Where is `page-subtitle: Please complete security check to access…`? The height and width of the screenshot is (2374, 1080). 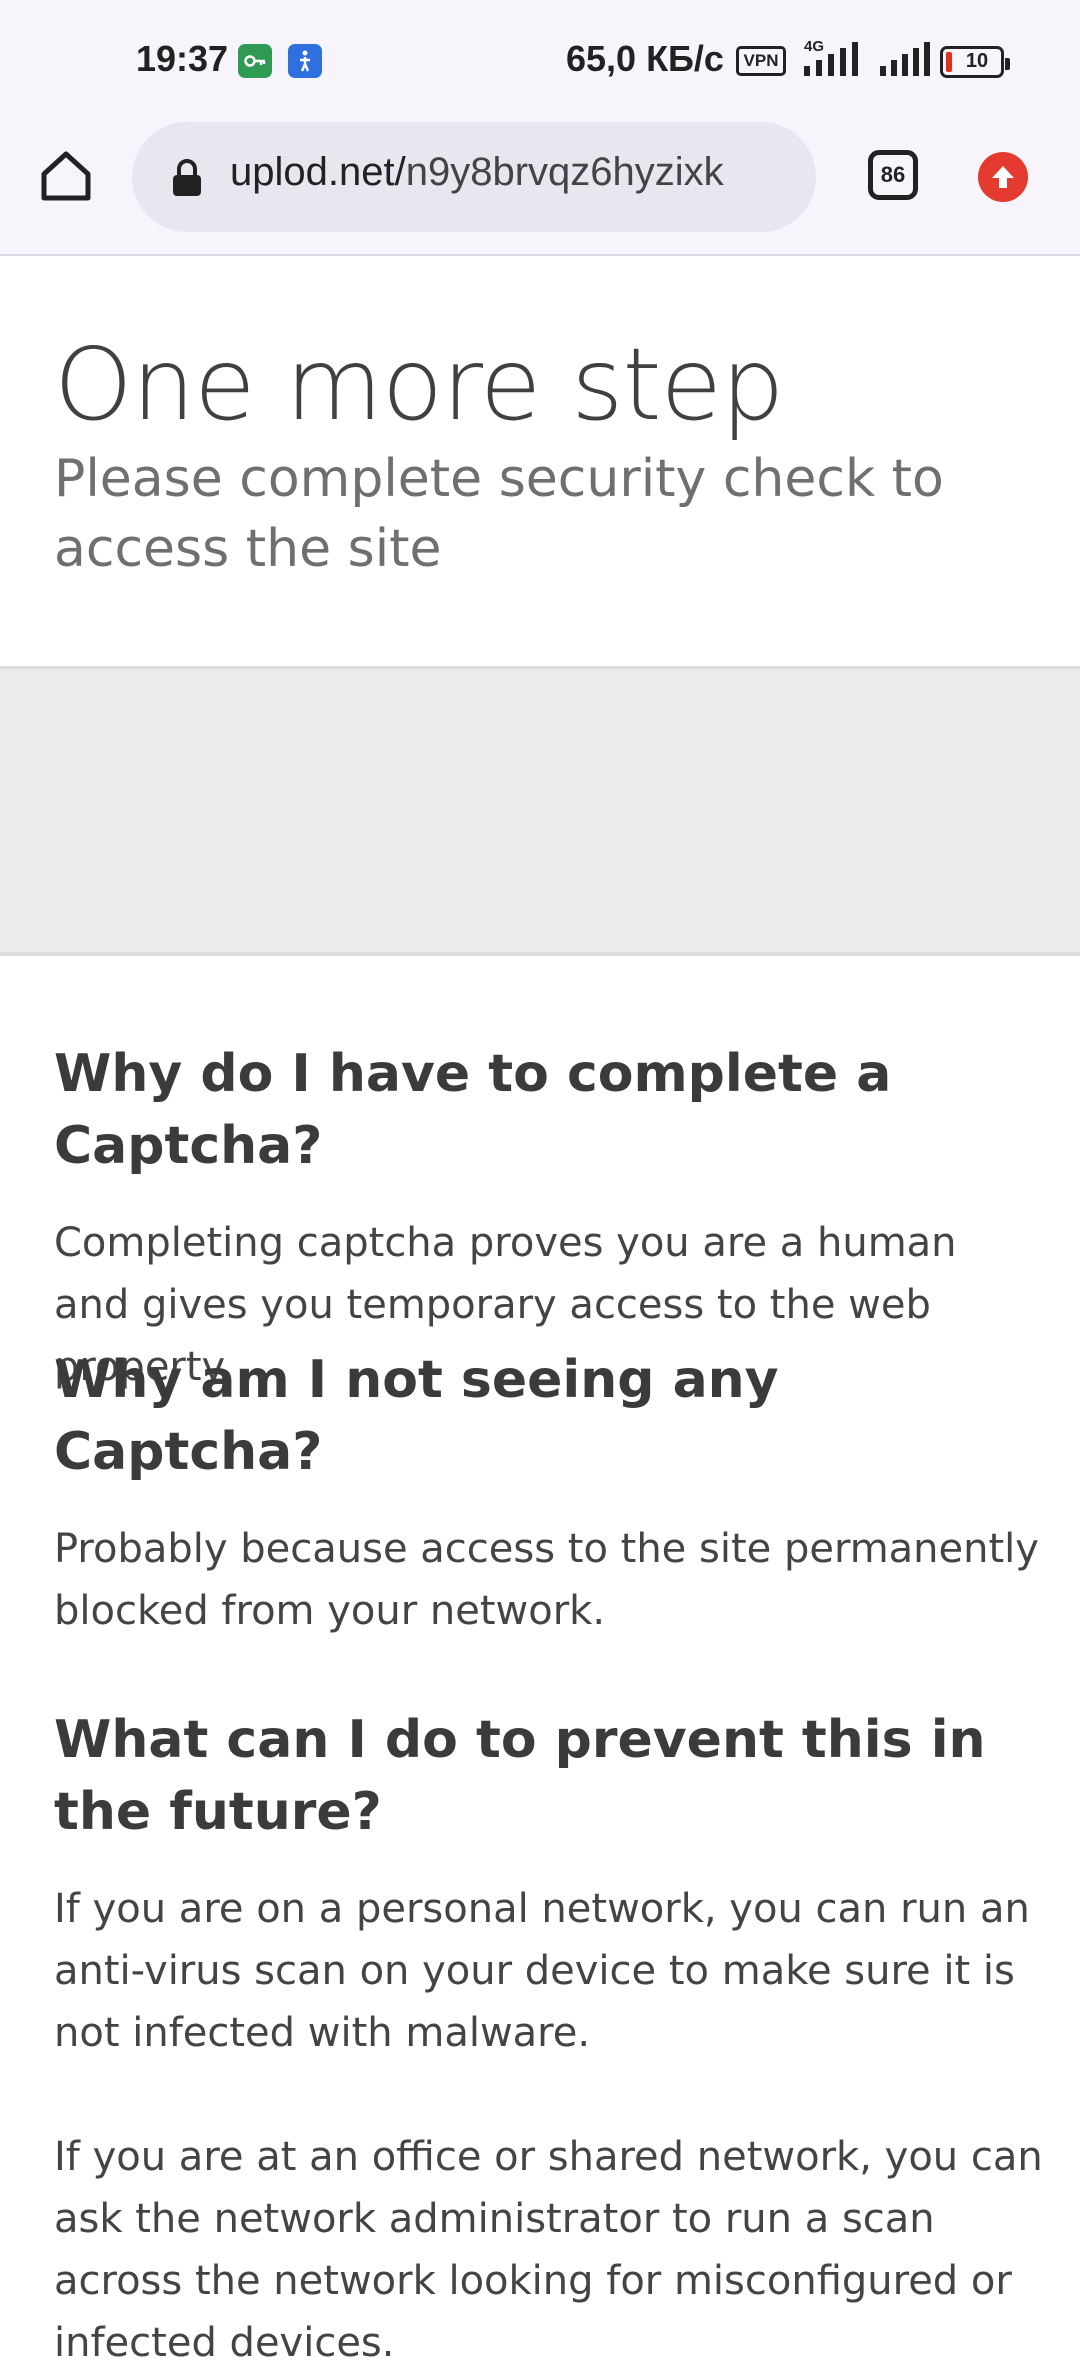 page-subtitle: Please complete security check to access… is located at coordinates (499, 514).